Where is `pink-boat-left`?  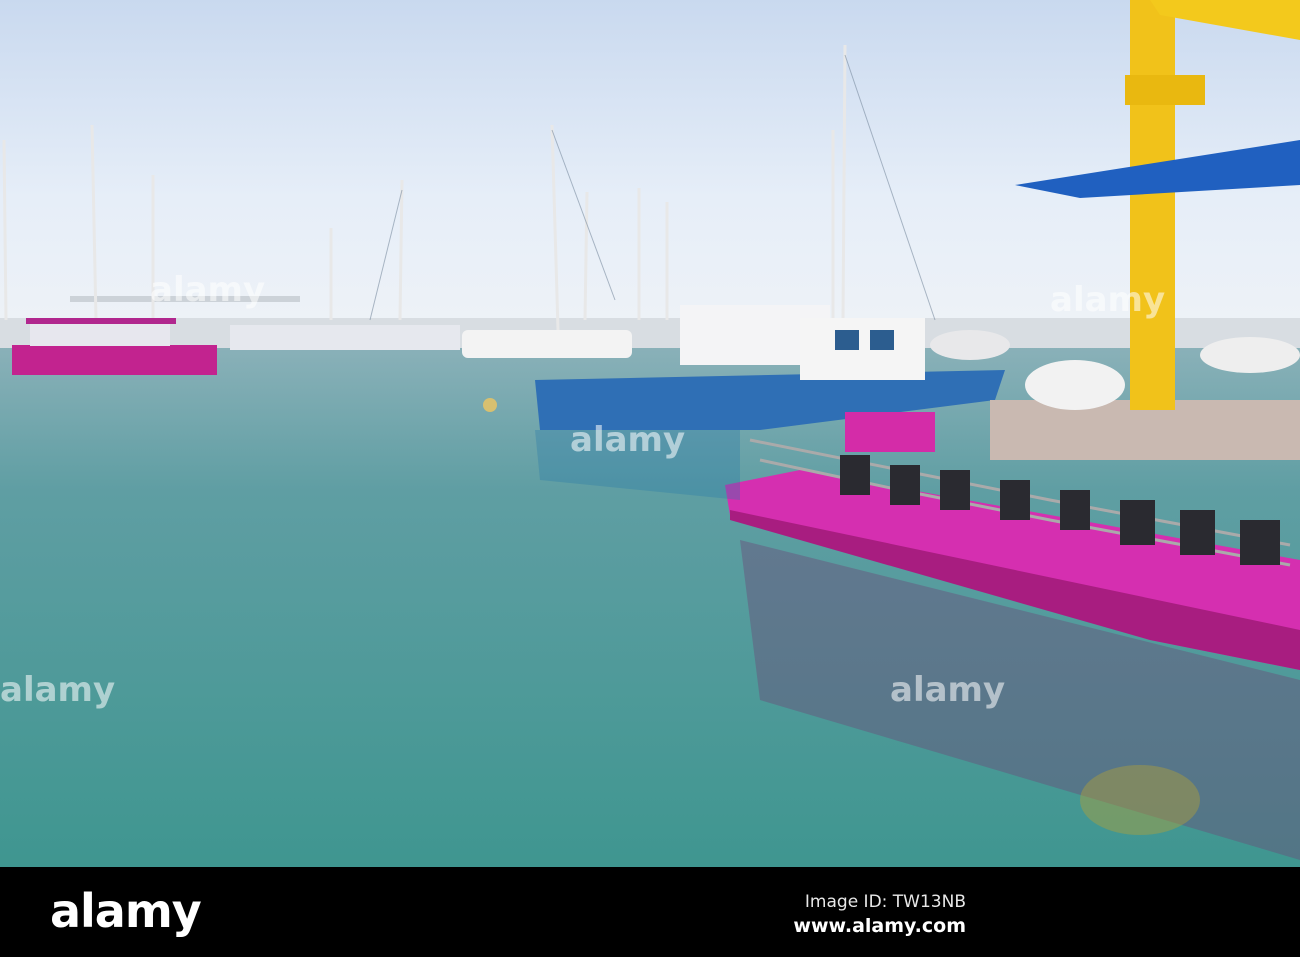
pink-boat-left is located at coordinates (114, 360).